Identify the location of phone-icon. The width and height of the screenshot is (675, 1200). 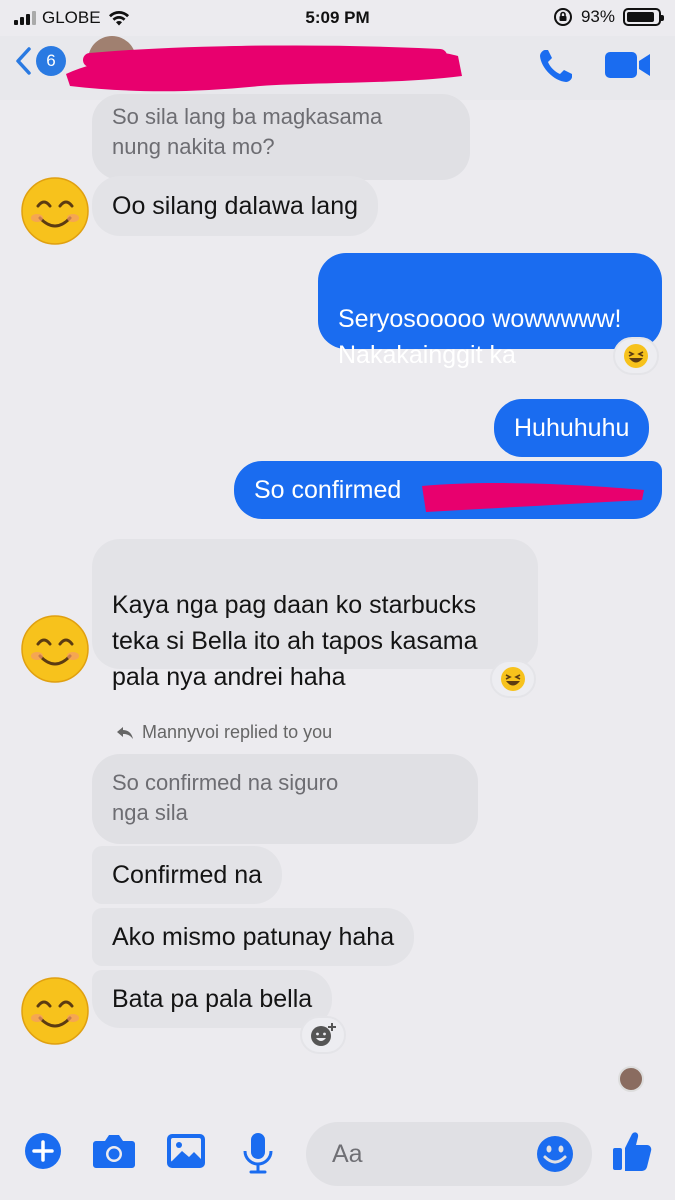
(556, 66).